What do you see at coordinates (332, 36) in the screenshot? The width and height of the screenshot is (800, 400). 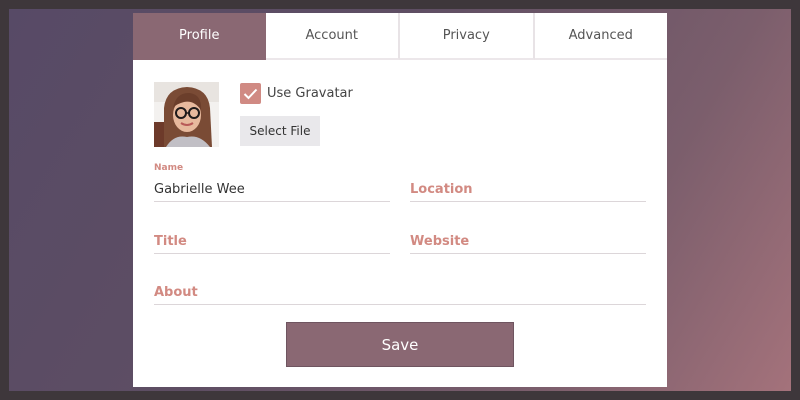 I see `tab-account: Account` at bounding box center [332, 36].